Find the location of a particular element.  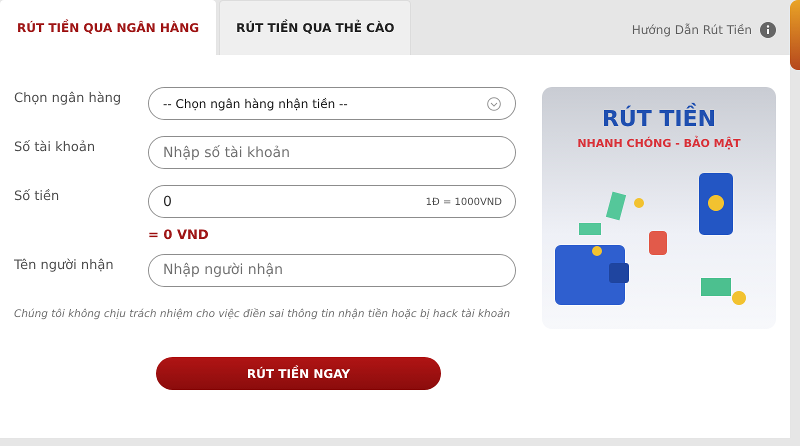

field-label: Số tiền is located at coordinates (37, 197).